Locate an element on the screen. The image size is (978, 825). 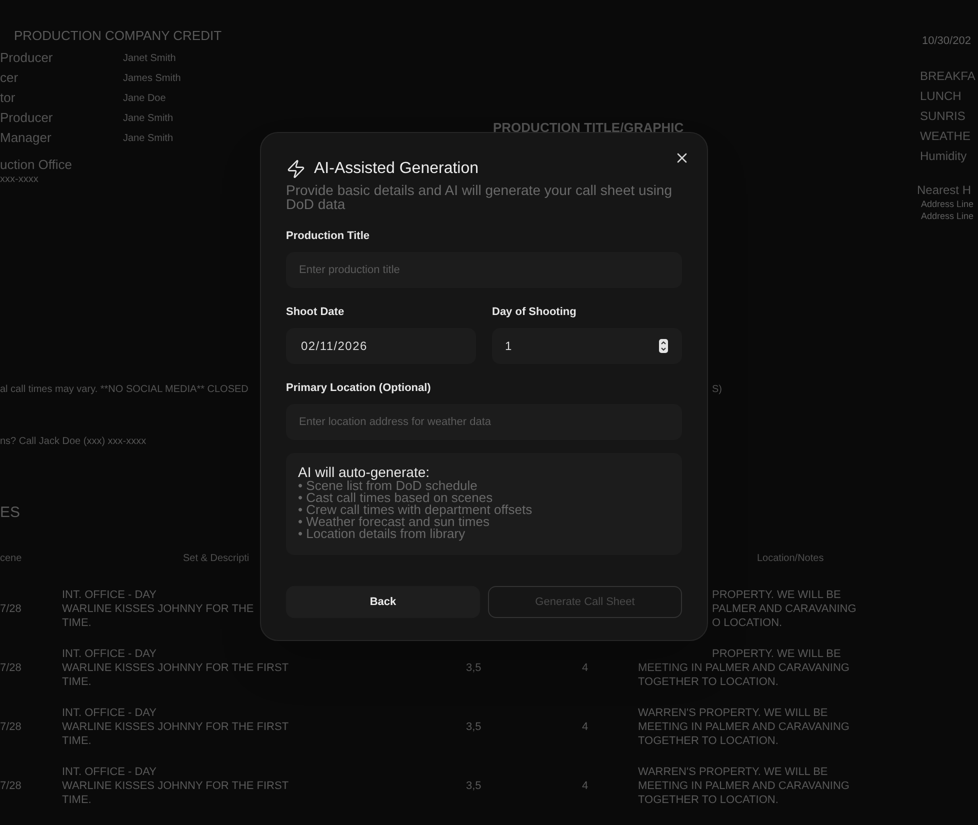
column-header: cene is located at coordinates (11, 558).